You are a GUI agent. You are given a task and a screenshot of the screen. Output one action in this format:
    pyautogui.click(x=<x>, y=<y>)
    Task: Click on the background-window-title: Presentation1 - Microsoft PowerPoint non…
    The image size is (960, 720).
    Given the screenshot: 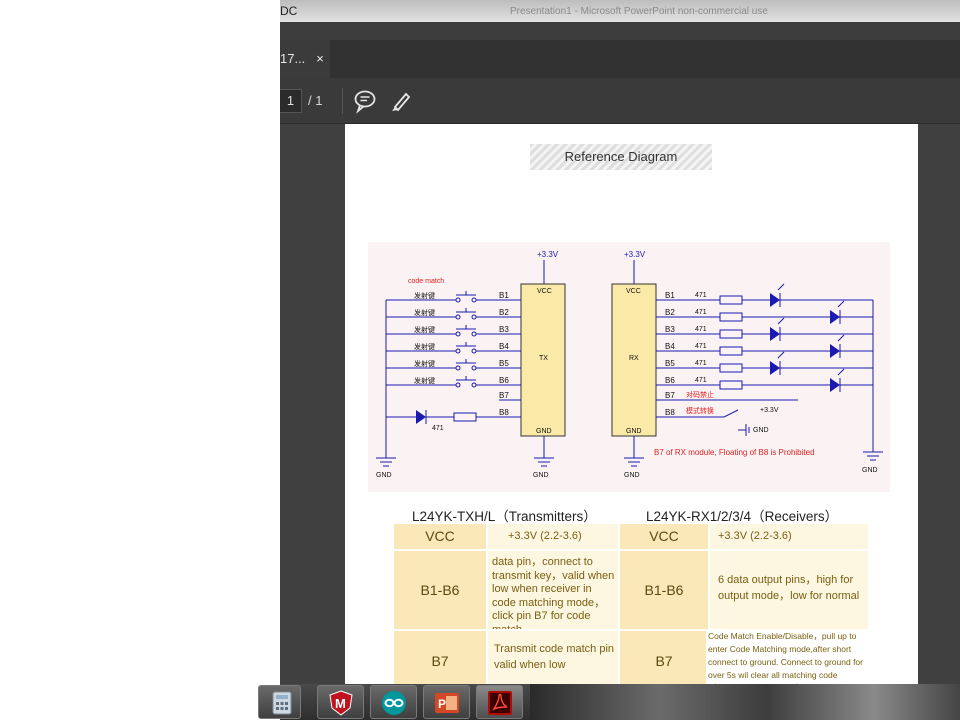 What is the action you would take?
    pyautogui.click(x=639, y=11)
    